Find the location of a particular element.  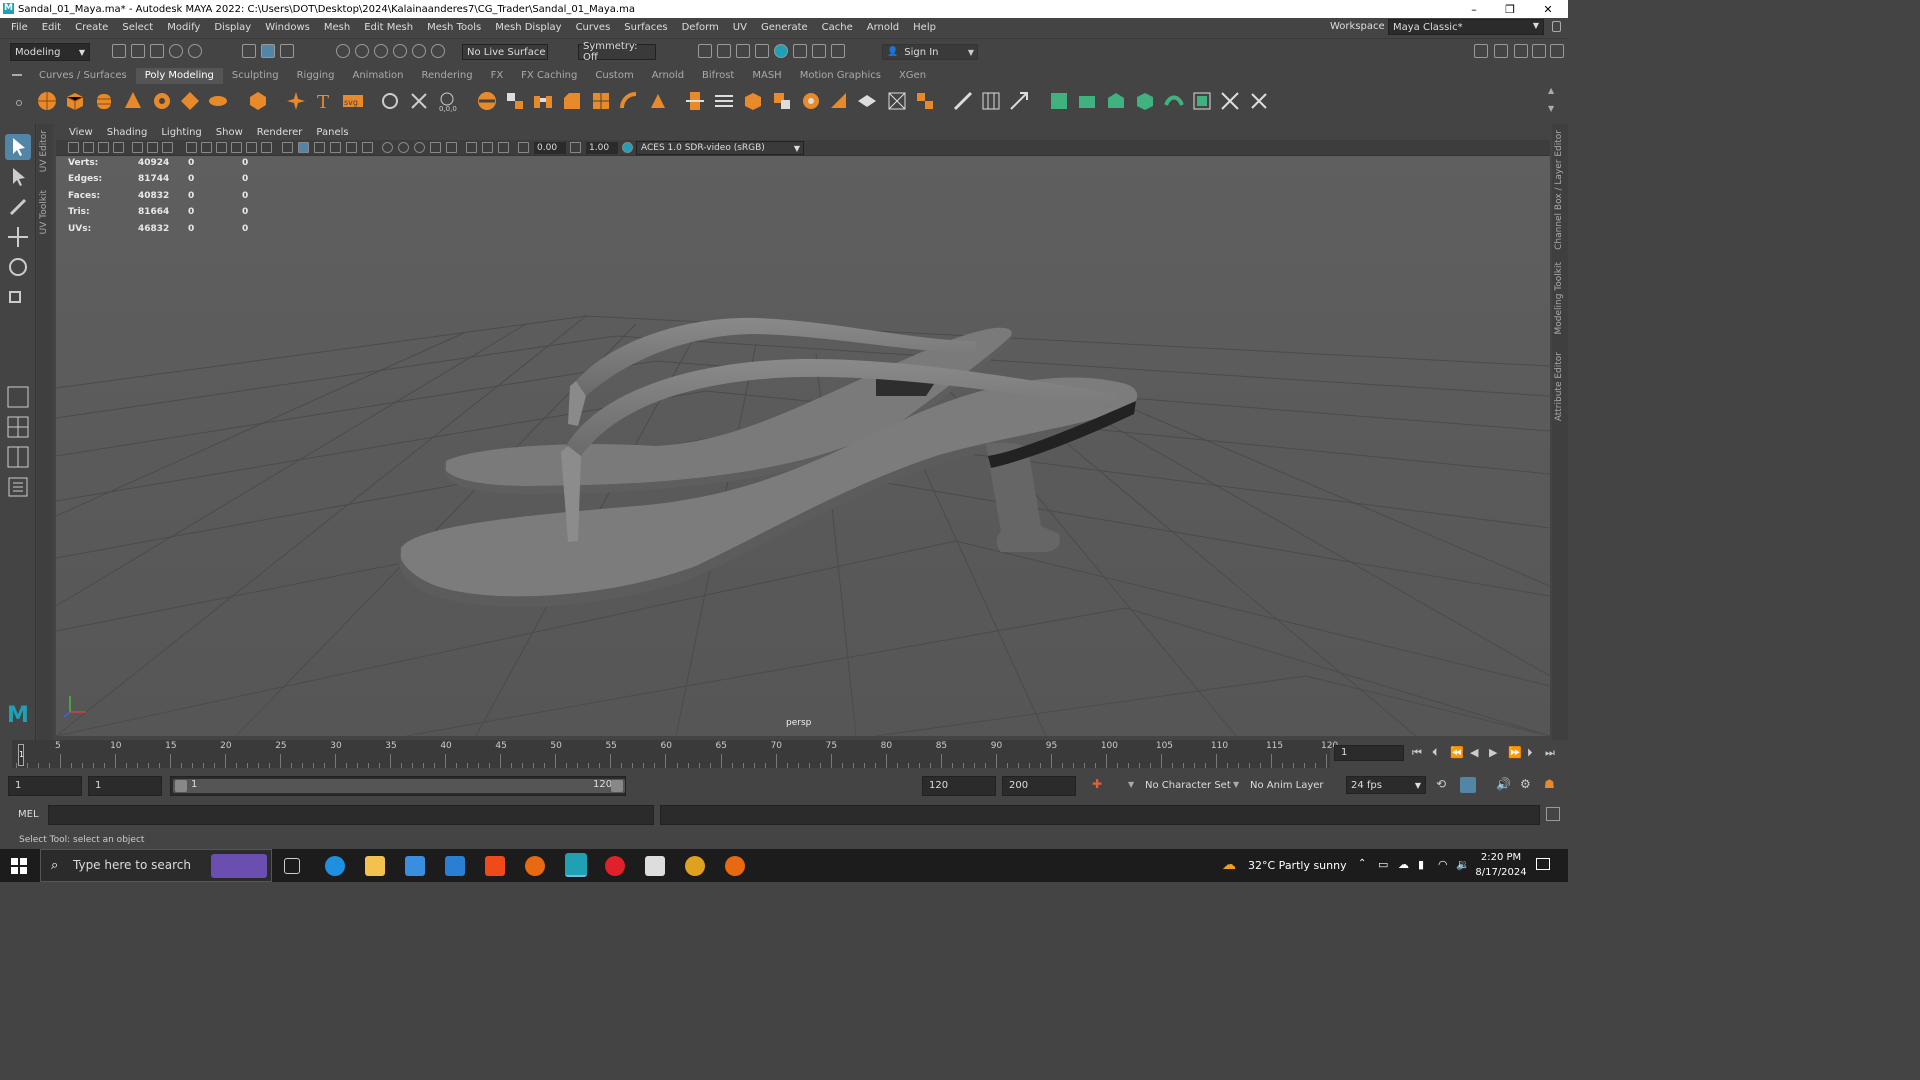

snap-grid-icon is located at coordinates (343, 51).